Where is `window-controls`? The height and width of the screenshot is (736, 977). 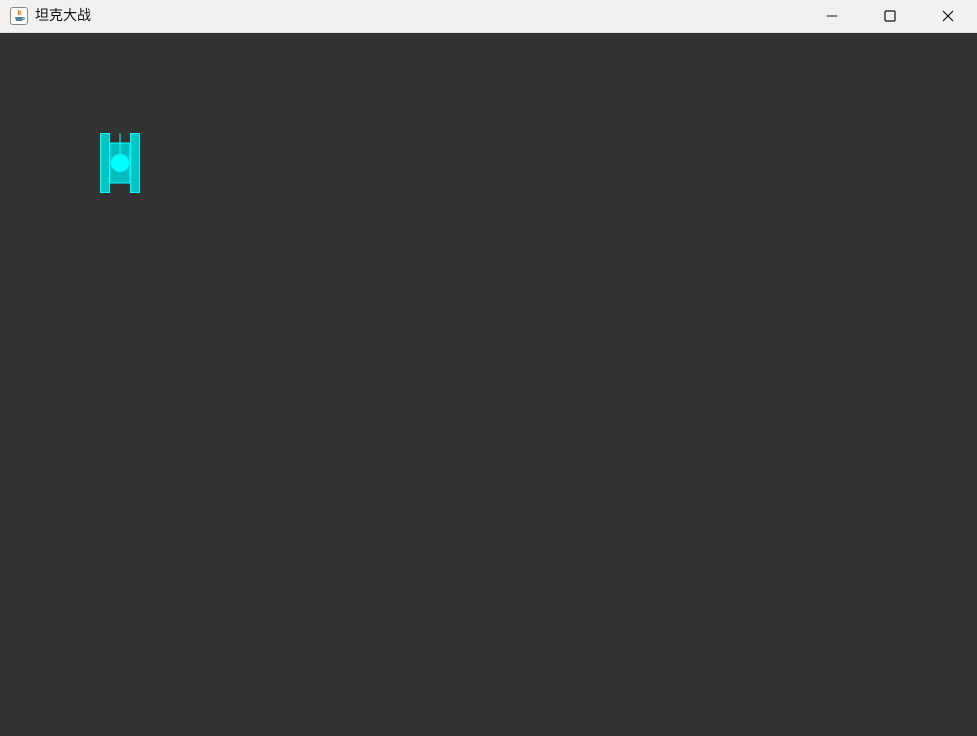
window-controls is located at coordinates (890, 16).